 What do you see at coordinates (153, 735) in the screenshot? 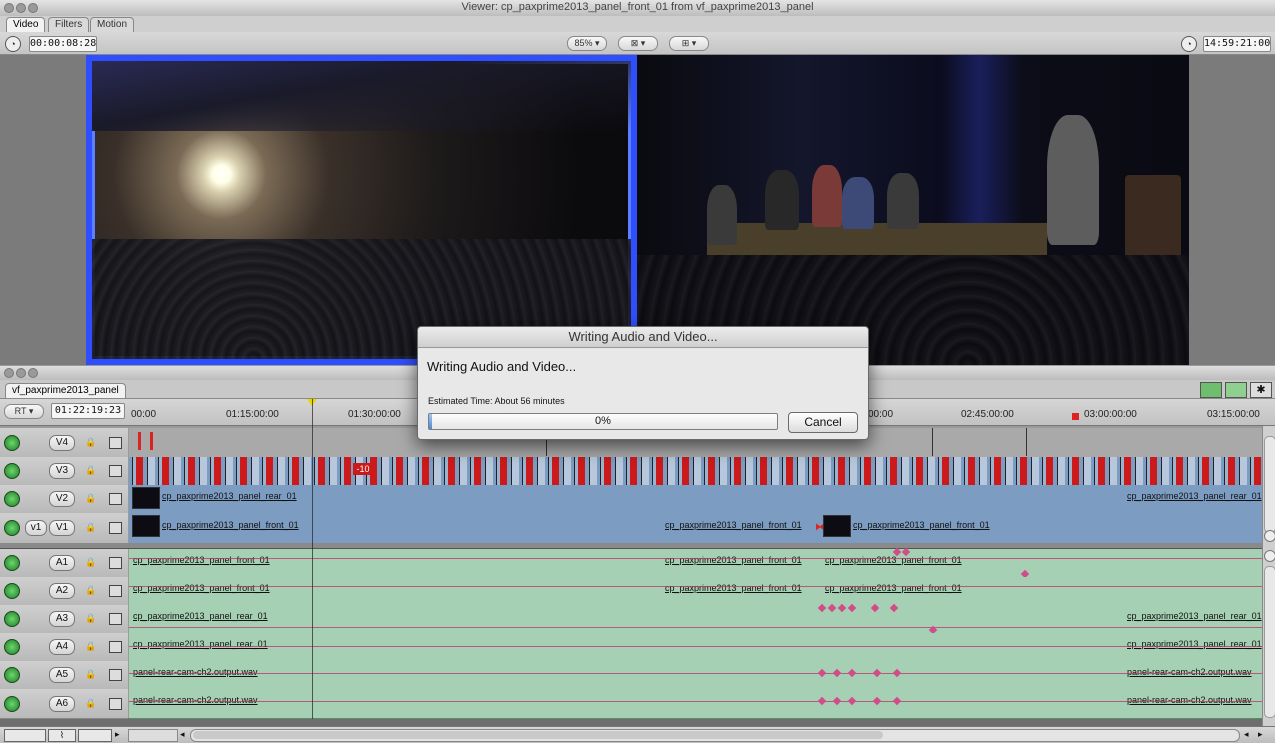
I see `zoom-slider` at bounding box center [153, 735].